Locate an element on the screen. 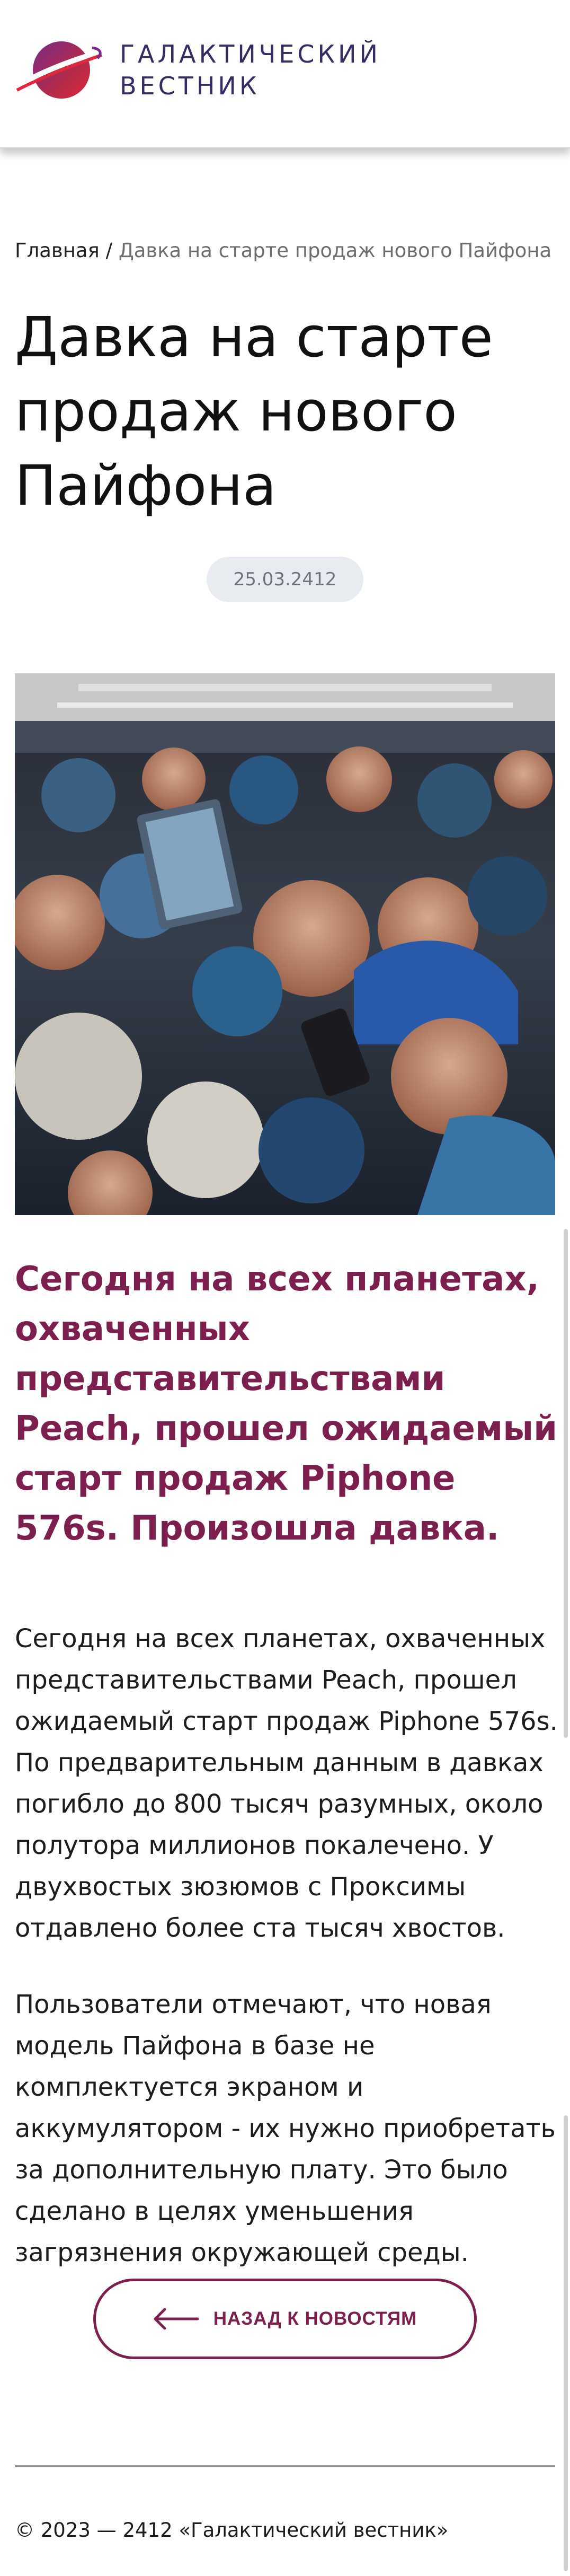 The height and width of the screenshot is (2576, 570). footer-divider is located at coordinates (285, 2466).